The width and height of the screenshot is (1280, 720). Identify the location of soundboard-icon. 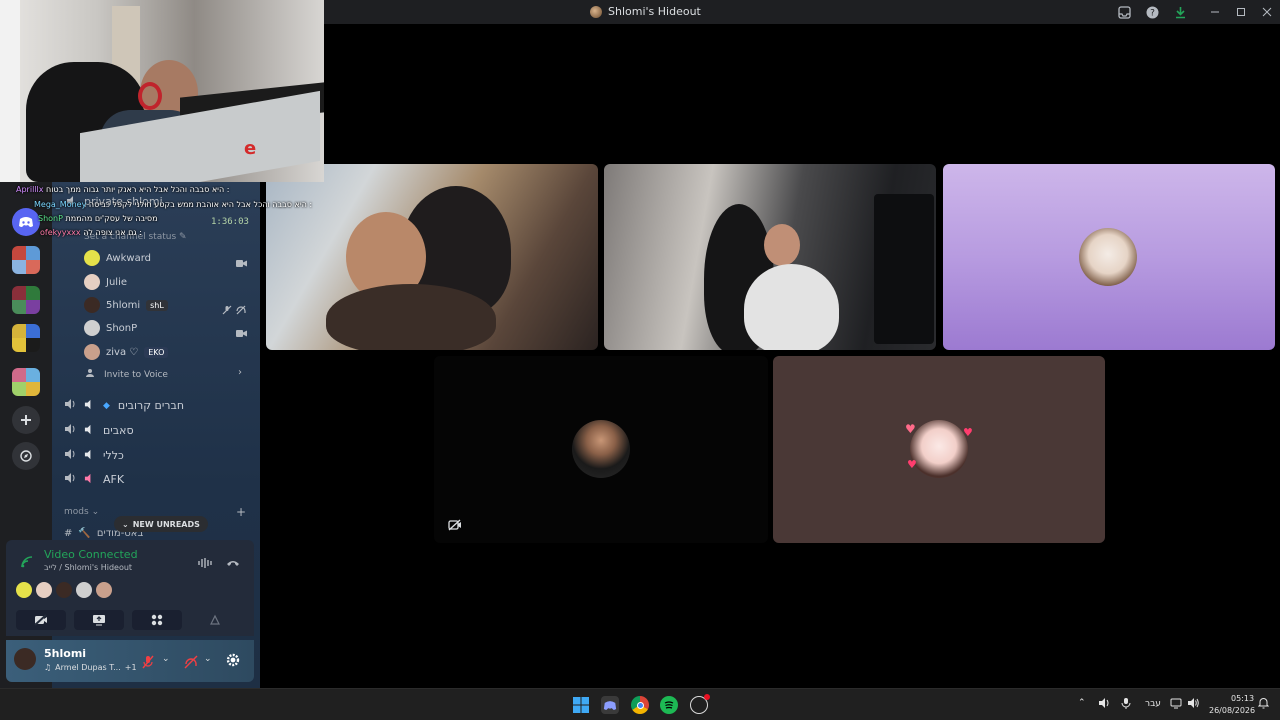
(215, 620).